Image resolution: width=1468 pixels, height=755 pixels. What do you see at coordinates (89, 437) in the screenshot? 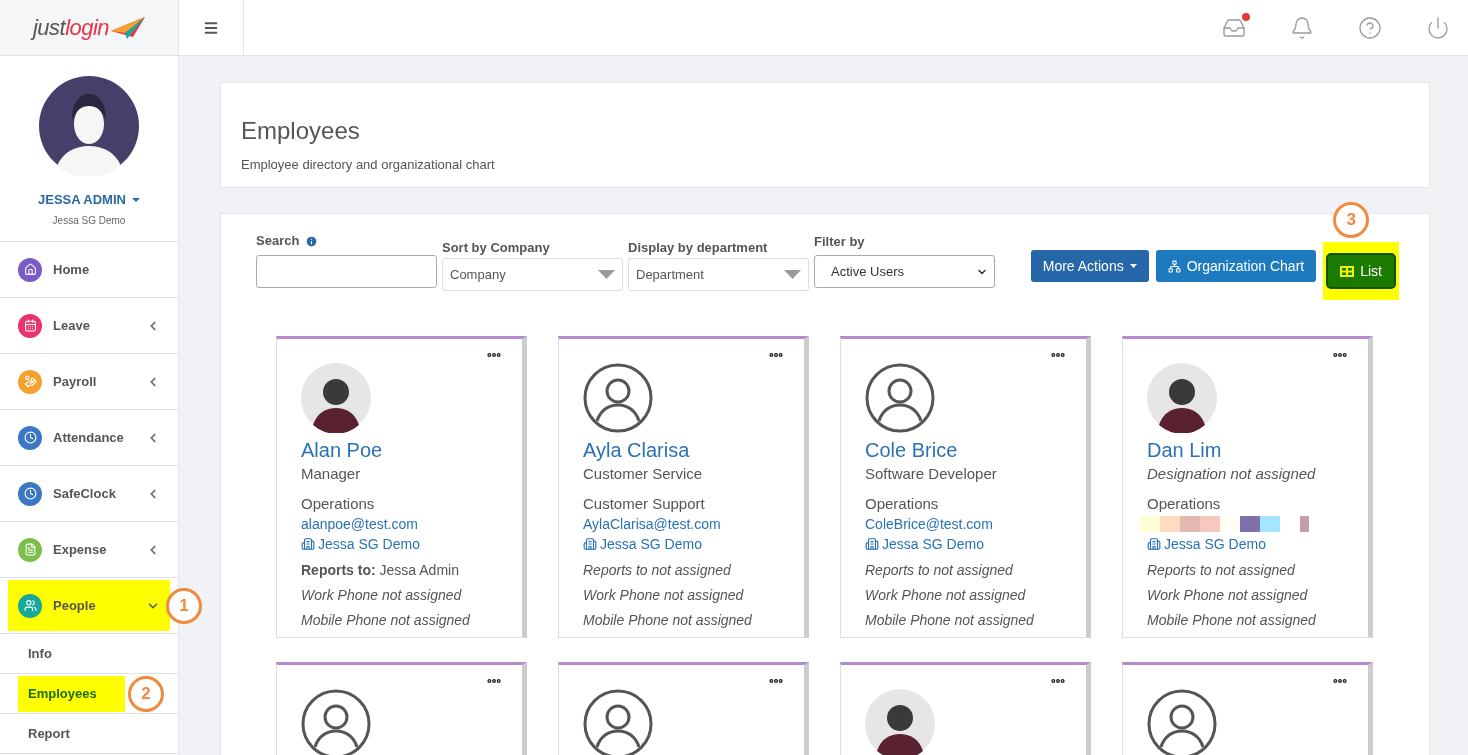
I see `nav-item: Attendance` at bounding box center [89, 437].